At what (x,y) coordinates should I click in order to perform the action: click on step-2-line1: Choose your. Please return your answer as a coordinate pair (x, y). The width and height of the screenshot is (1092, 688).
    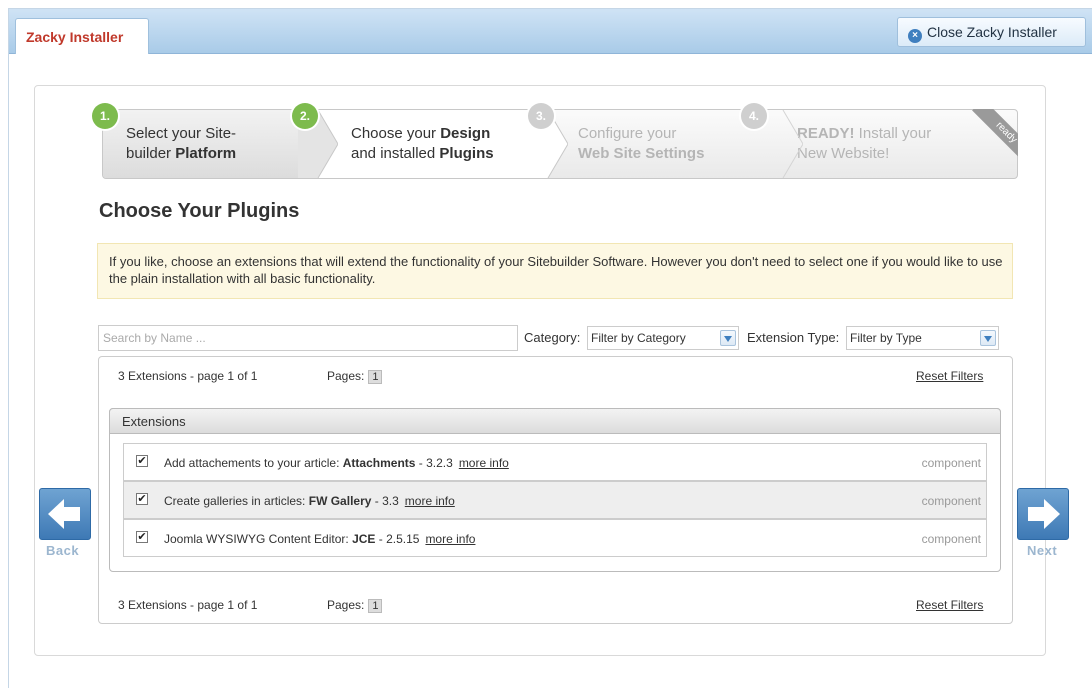
    Looking at the image, I should click on (396, 133).